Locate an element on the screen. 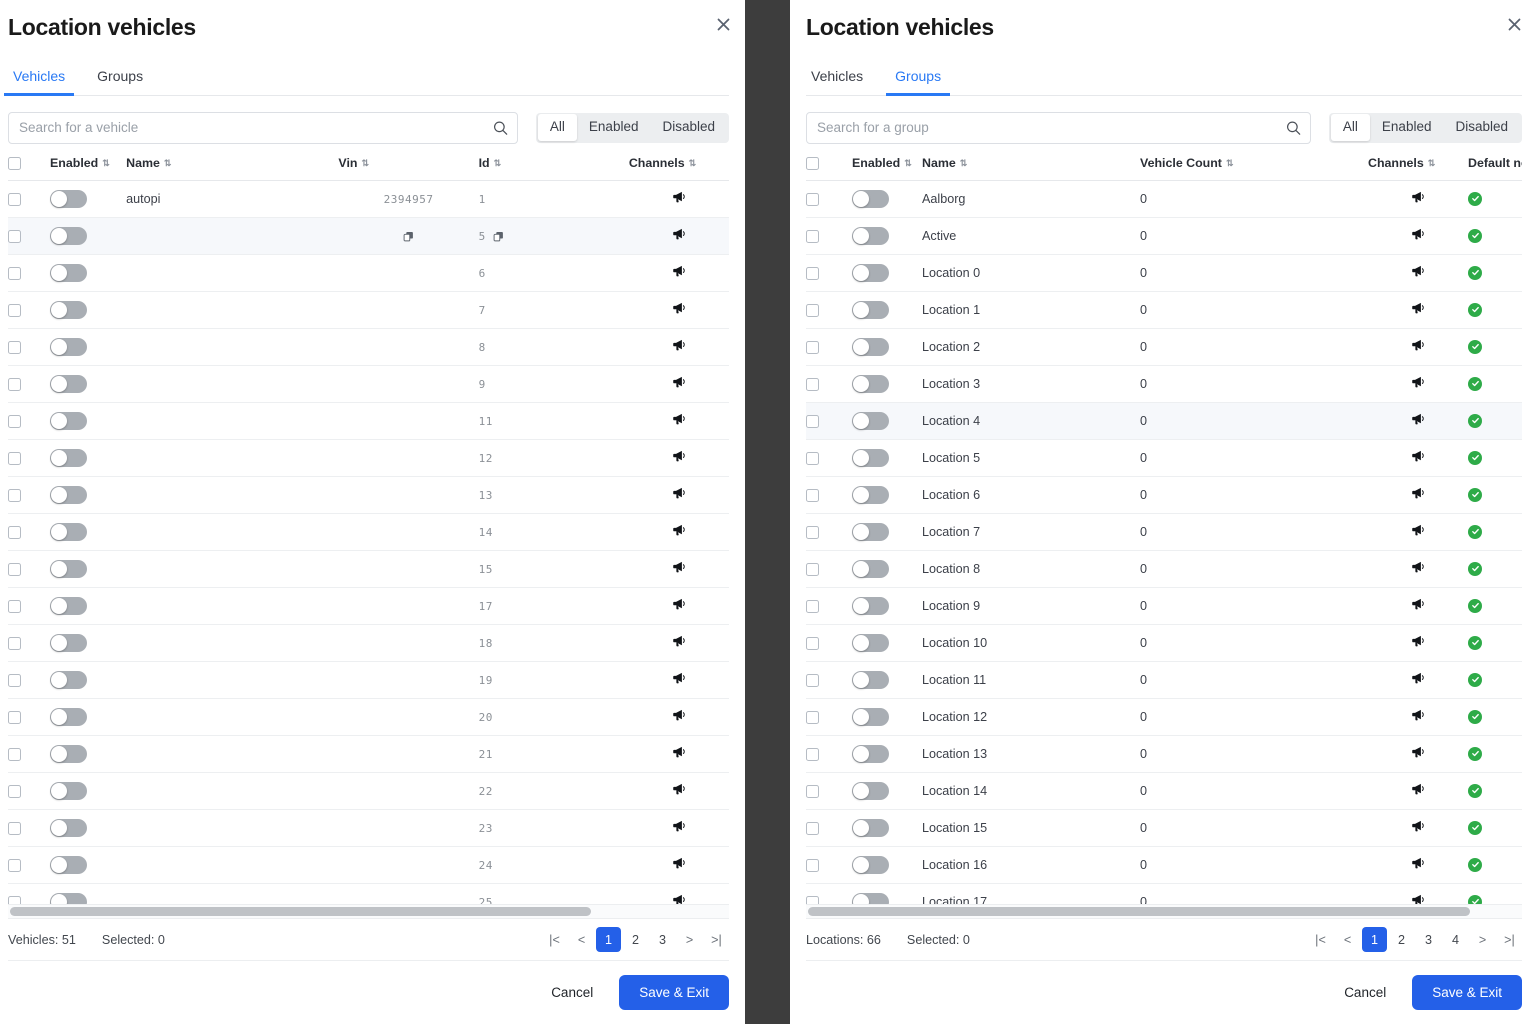 The height and width of the screenshot is (1024, 1536). table-row: Location 70 is located at coordinates (1164, 532).